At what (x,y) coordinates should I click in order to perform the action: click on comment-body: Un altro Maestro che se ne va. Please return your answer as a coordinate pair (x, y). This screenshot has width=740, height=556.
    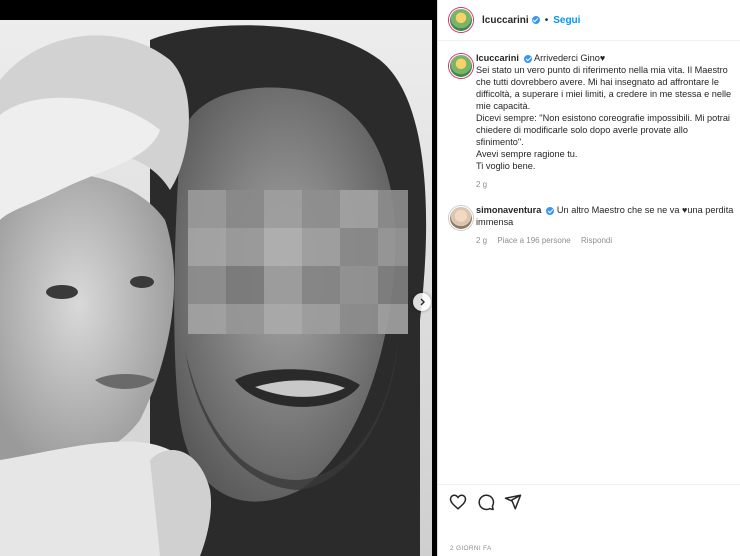
    Looking at the image, I should click on (618, 210).